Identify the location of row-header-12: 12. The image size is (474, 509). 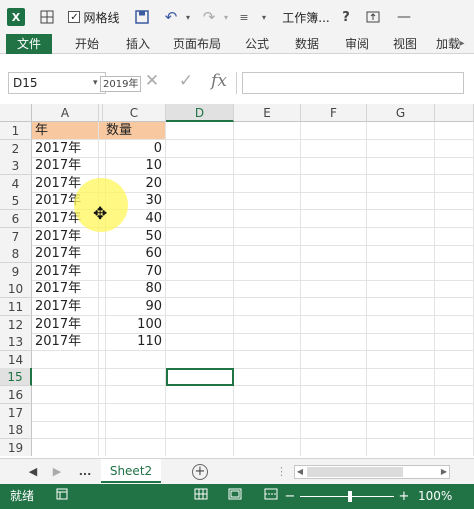
(16, 324).